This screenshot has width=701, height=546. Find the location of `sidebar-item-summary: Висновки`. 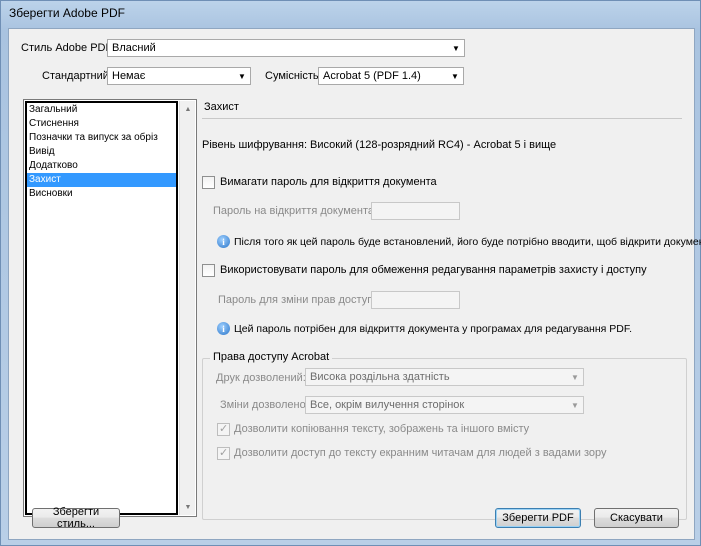

sidebar-item-summary: Висновки is located at coordinates (101, 194).